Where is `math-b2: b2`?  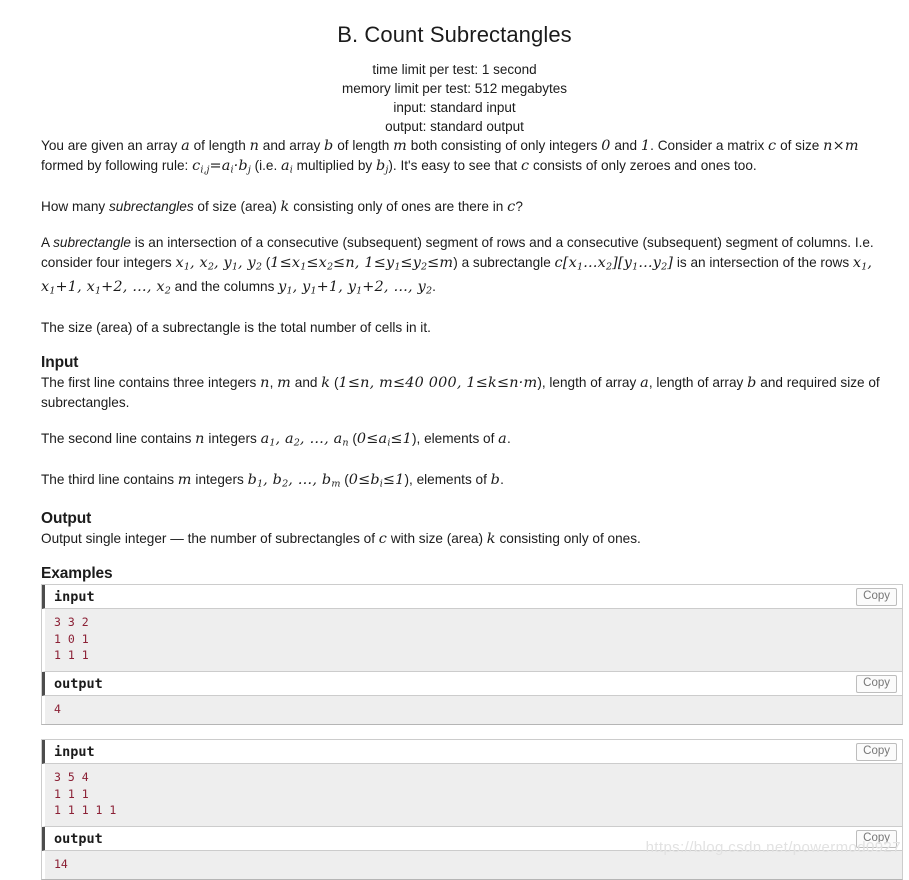
math-b2: b2 is located at coordinates (280, 480).